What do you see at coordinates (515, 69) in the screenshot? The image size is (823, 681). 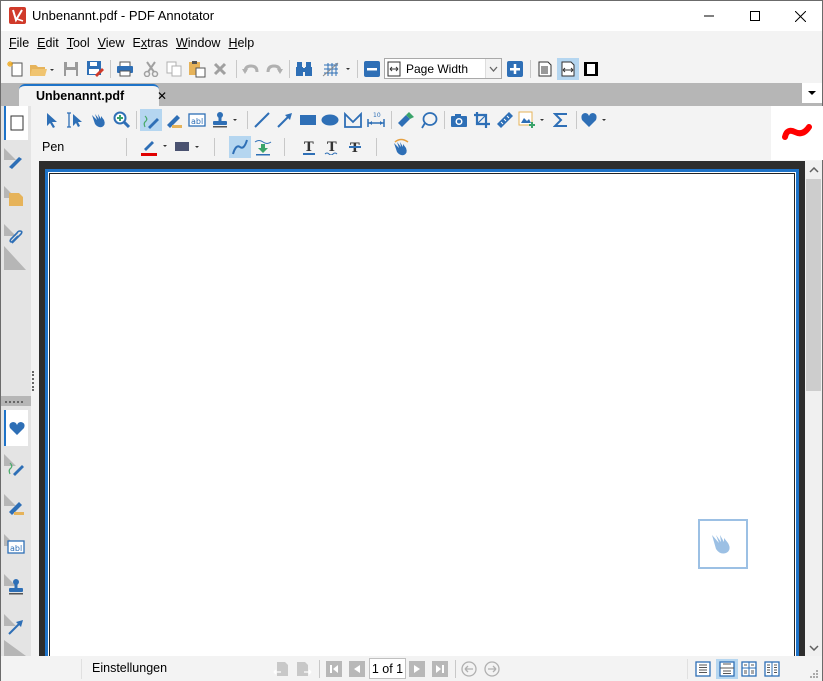 I see `zoom-in-button` at bounding box center [515, 69].